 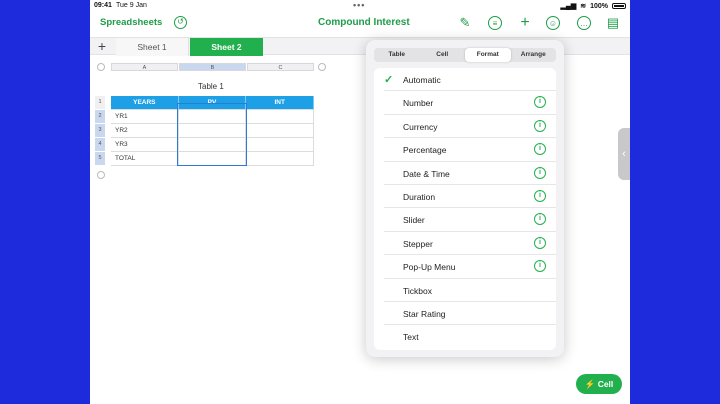 I want to click on format-option-duration: Duration i, so click(x=465, y=197).